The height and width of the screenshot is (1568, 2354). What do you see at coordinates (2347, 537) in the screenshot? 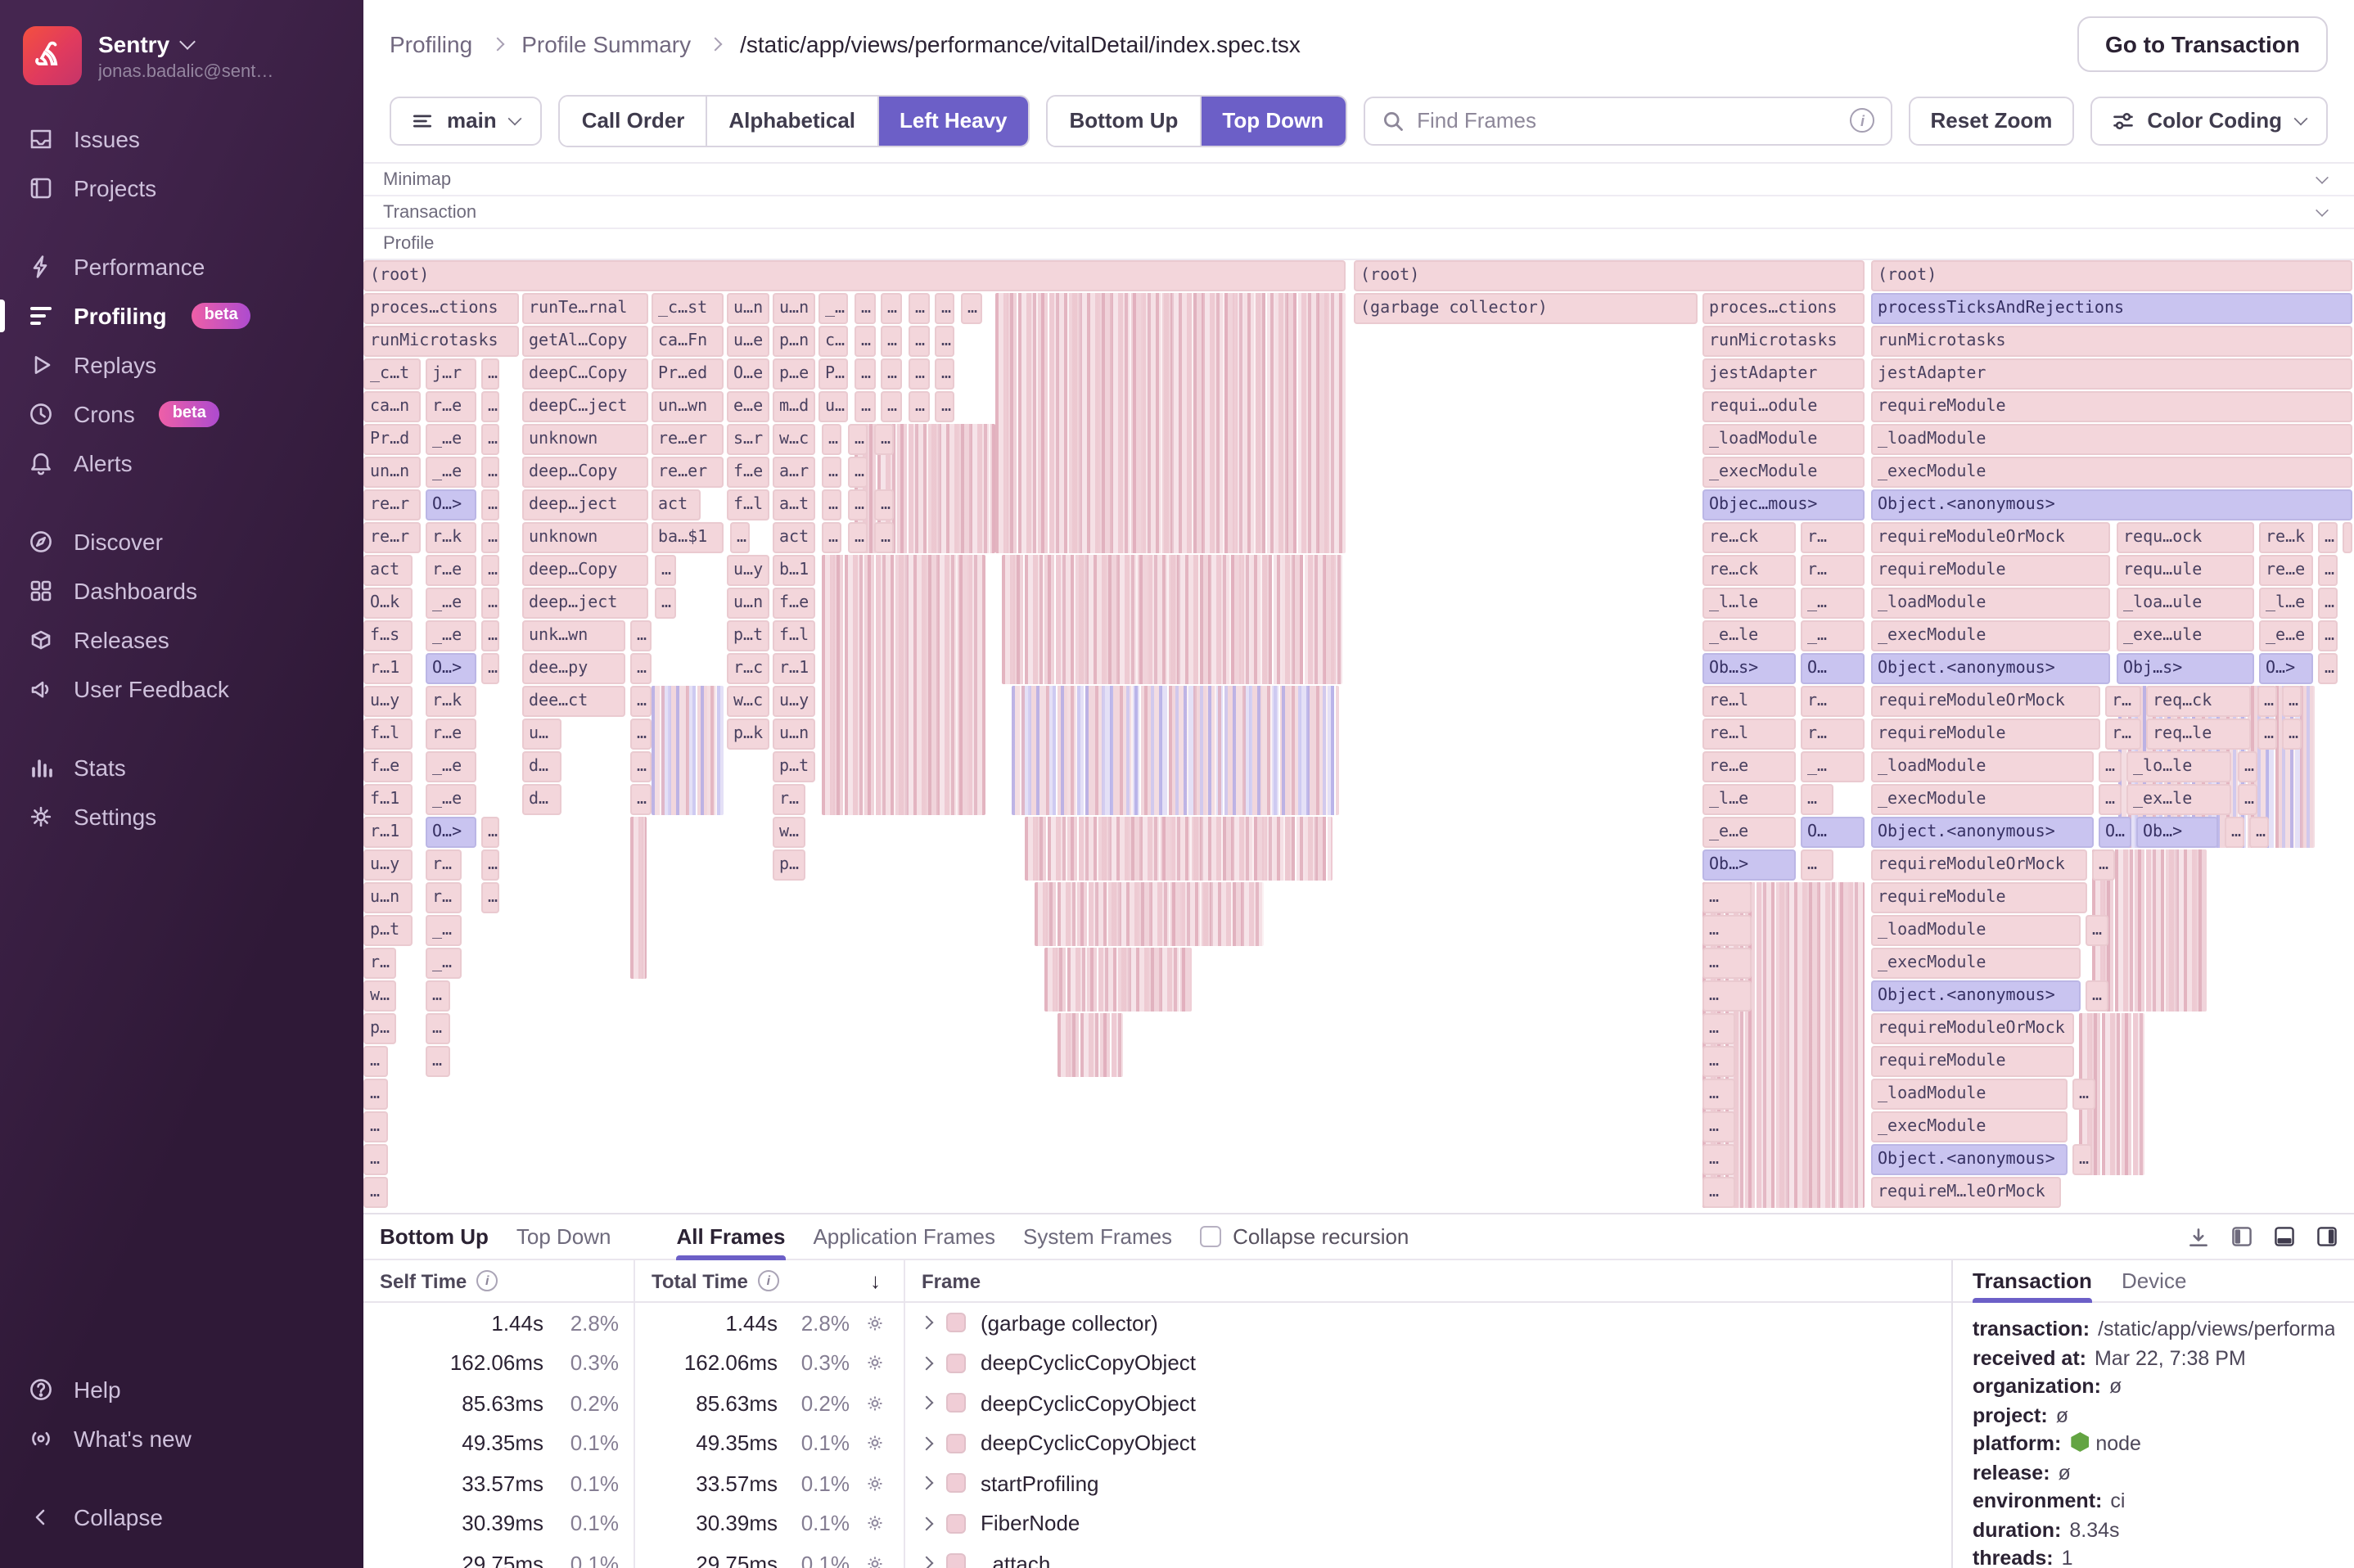
I see `flame-frame` at bounding box center [2347, 537].